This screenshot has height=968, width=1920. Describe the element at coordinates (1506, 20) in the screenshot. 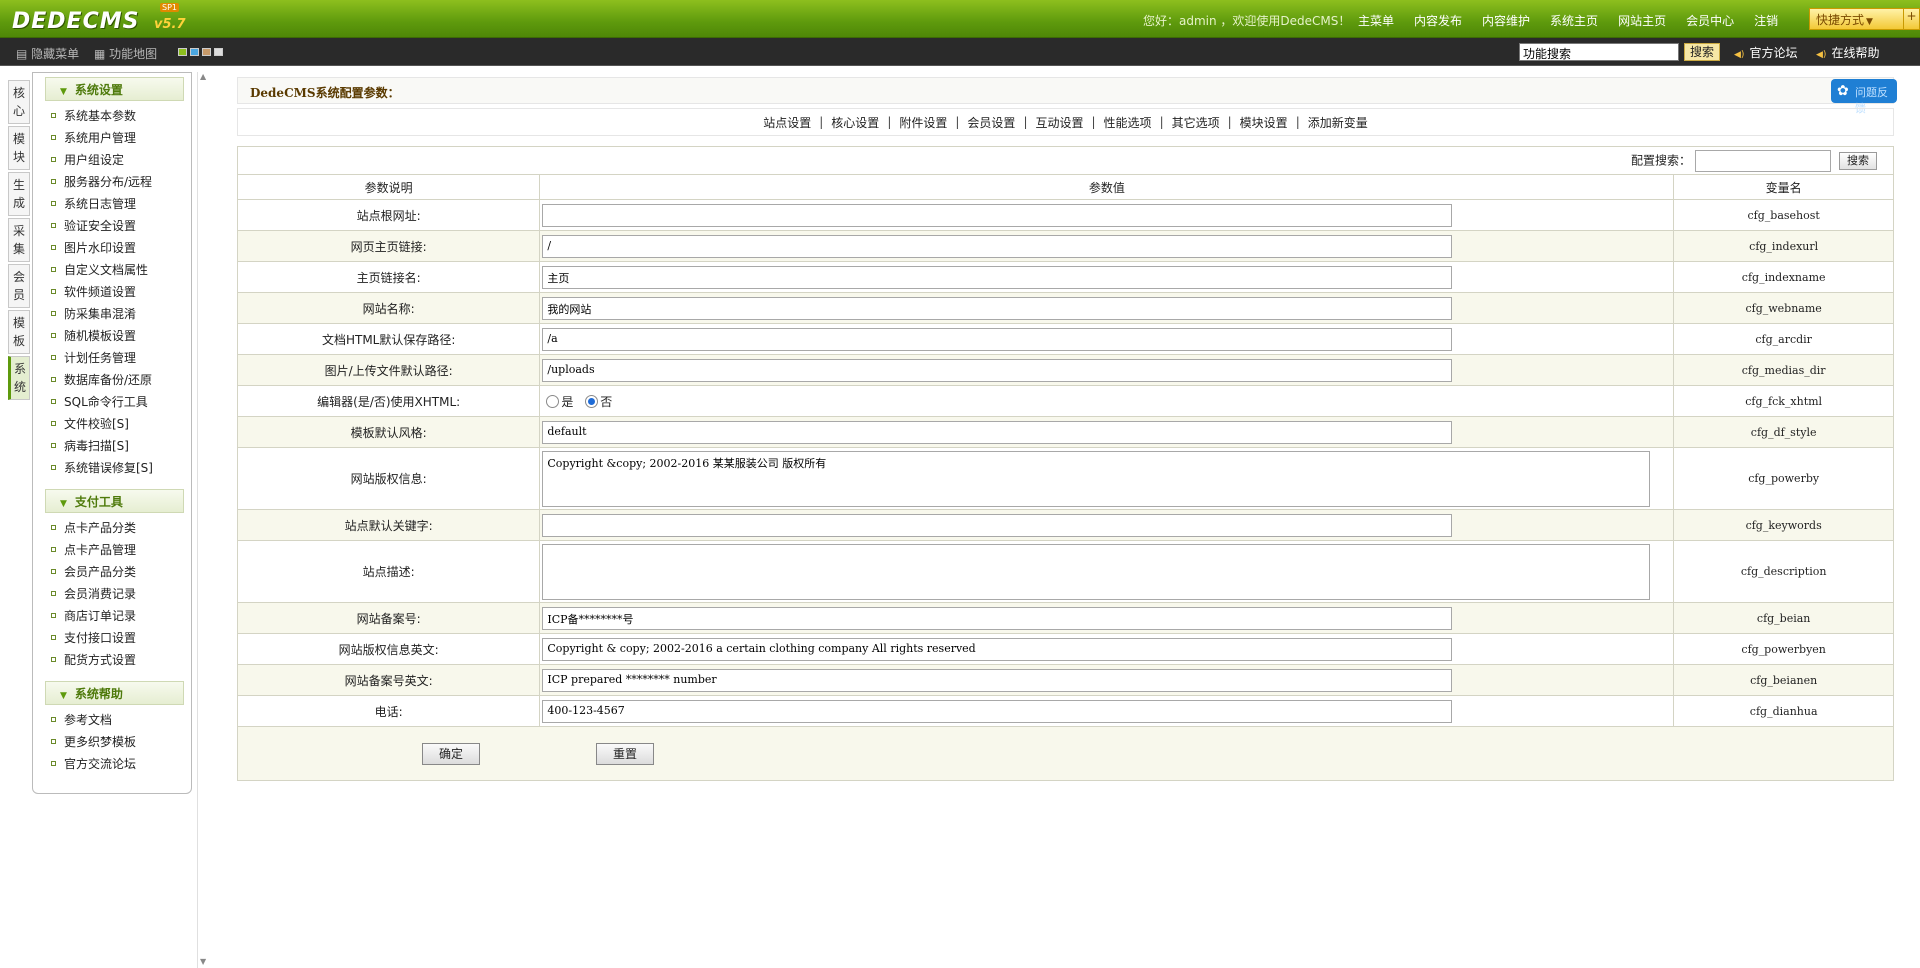

I see `nav-content-maintain: 内容维护` at that location.